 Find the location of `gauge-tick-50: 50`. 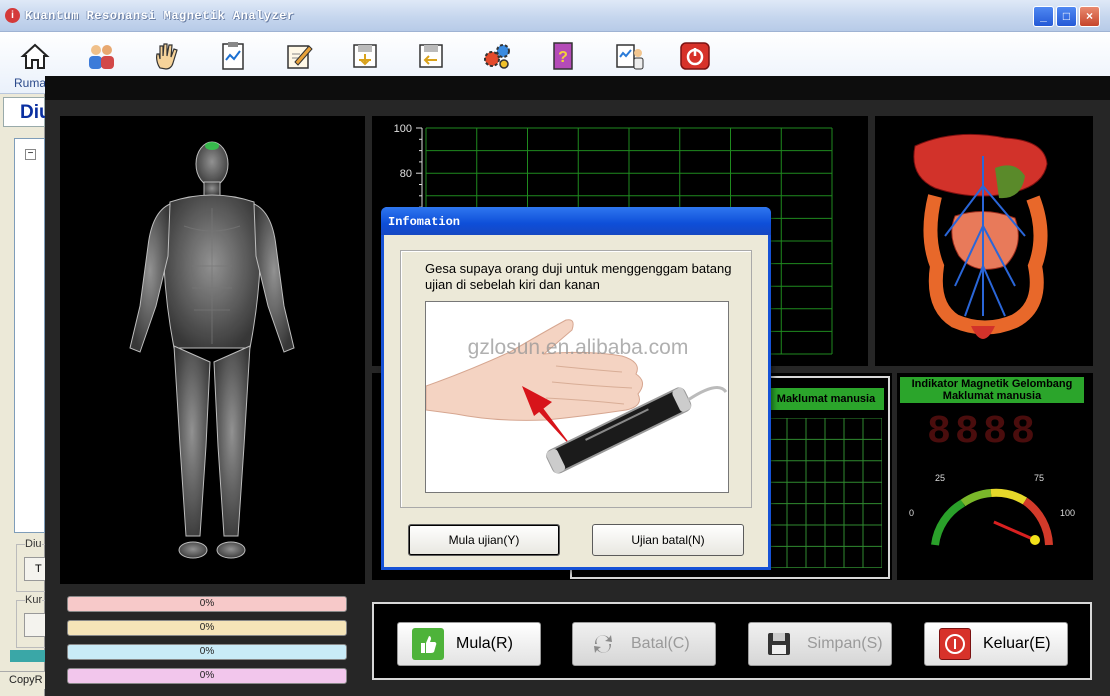

gauge-tick-50: 50 is located at coordinates (990, 470).